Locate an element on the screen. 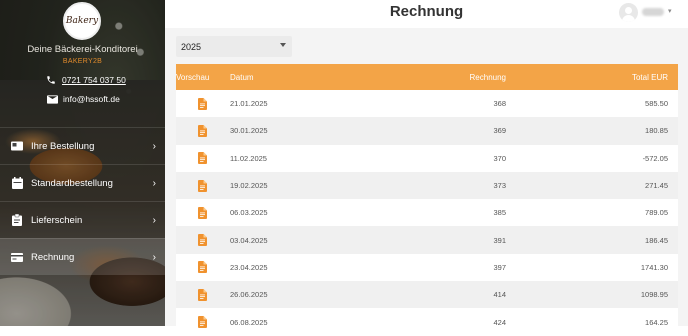 The height and width of the screenshot is (336, 688). cell-datum: 06.03.2025 is located at coordinates (249, 213).